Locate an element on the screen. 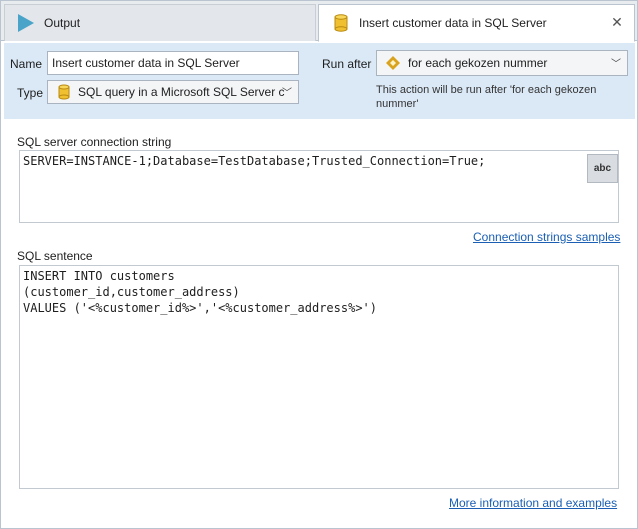 This screenshot has height=529, width=638. sql-line: (customer_id,customer_address) is located at coordinates (131, 292).